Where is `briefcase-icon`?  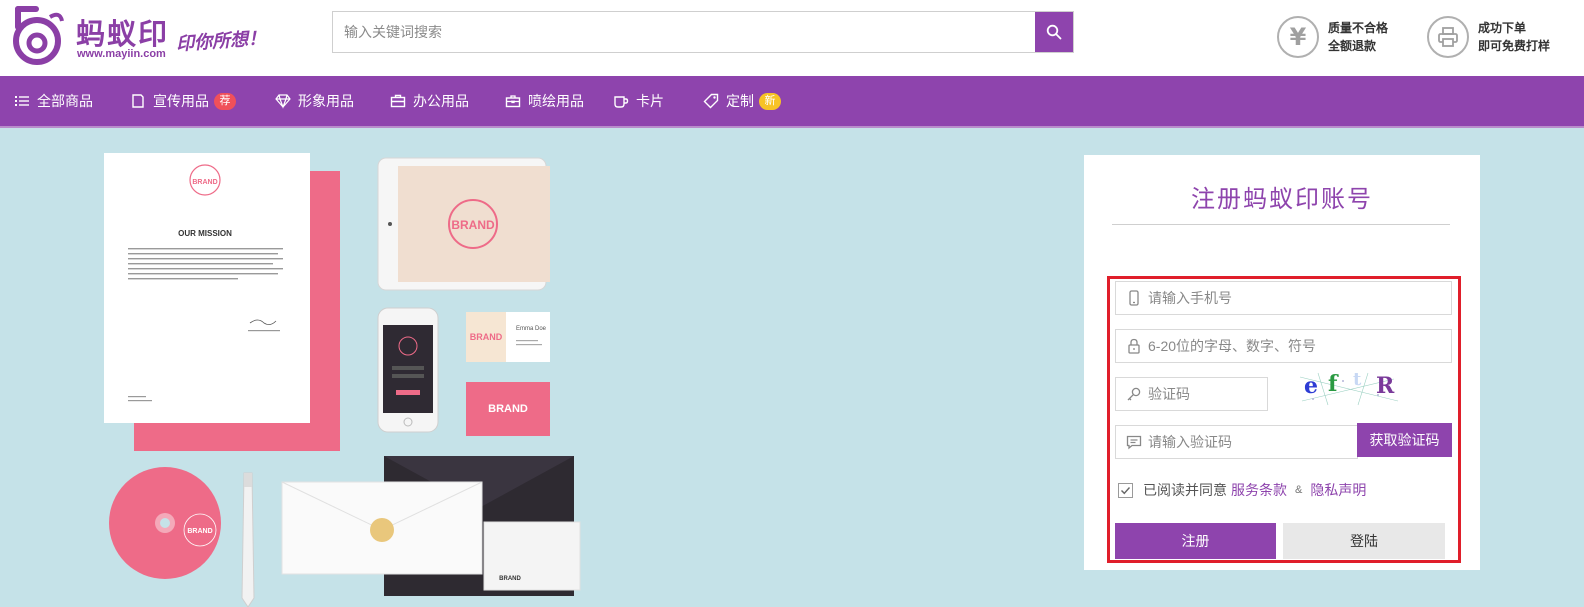
briefcase-icon is located at coordinates (398, 101).